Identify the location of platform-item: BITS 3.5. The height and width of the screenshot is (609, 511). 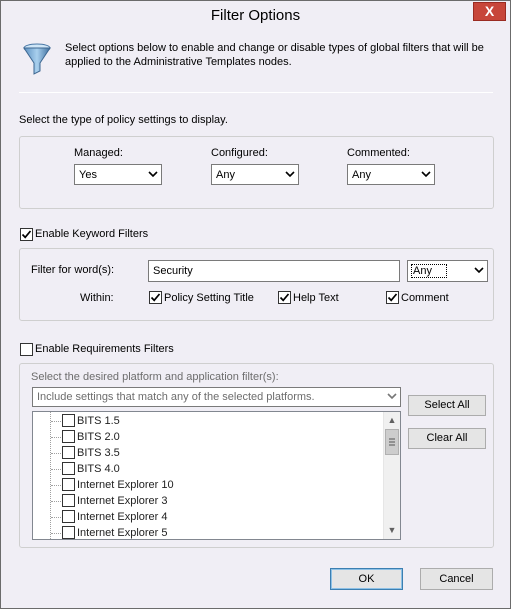
(208, 453).